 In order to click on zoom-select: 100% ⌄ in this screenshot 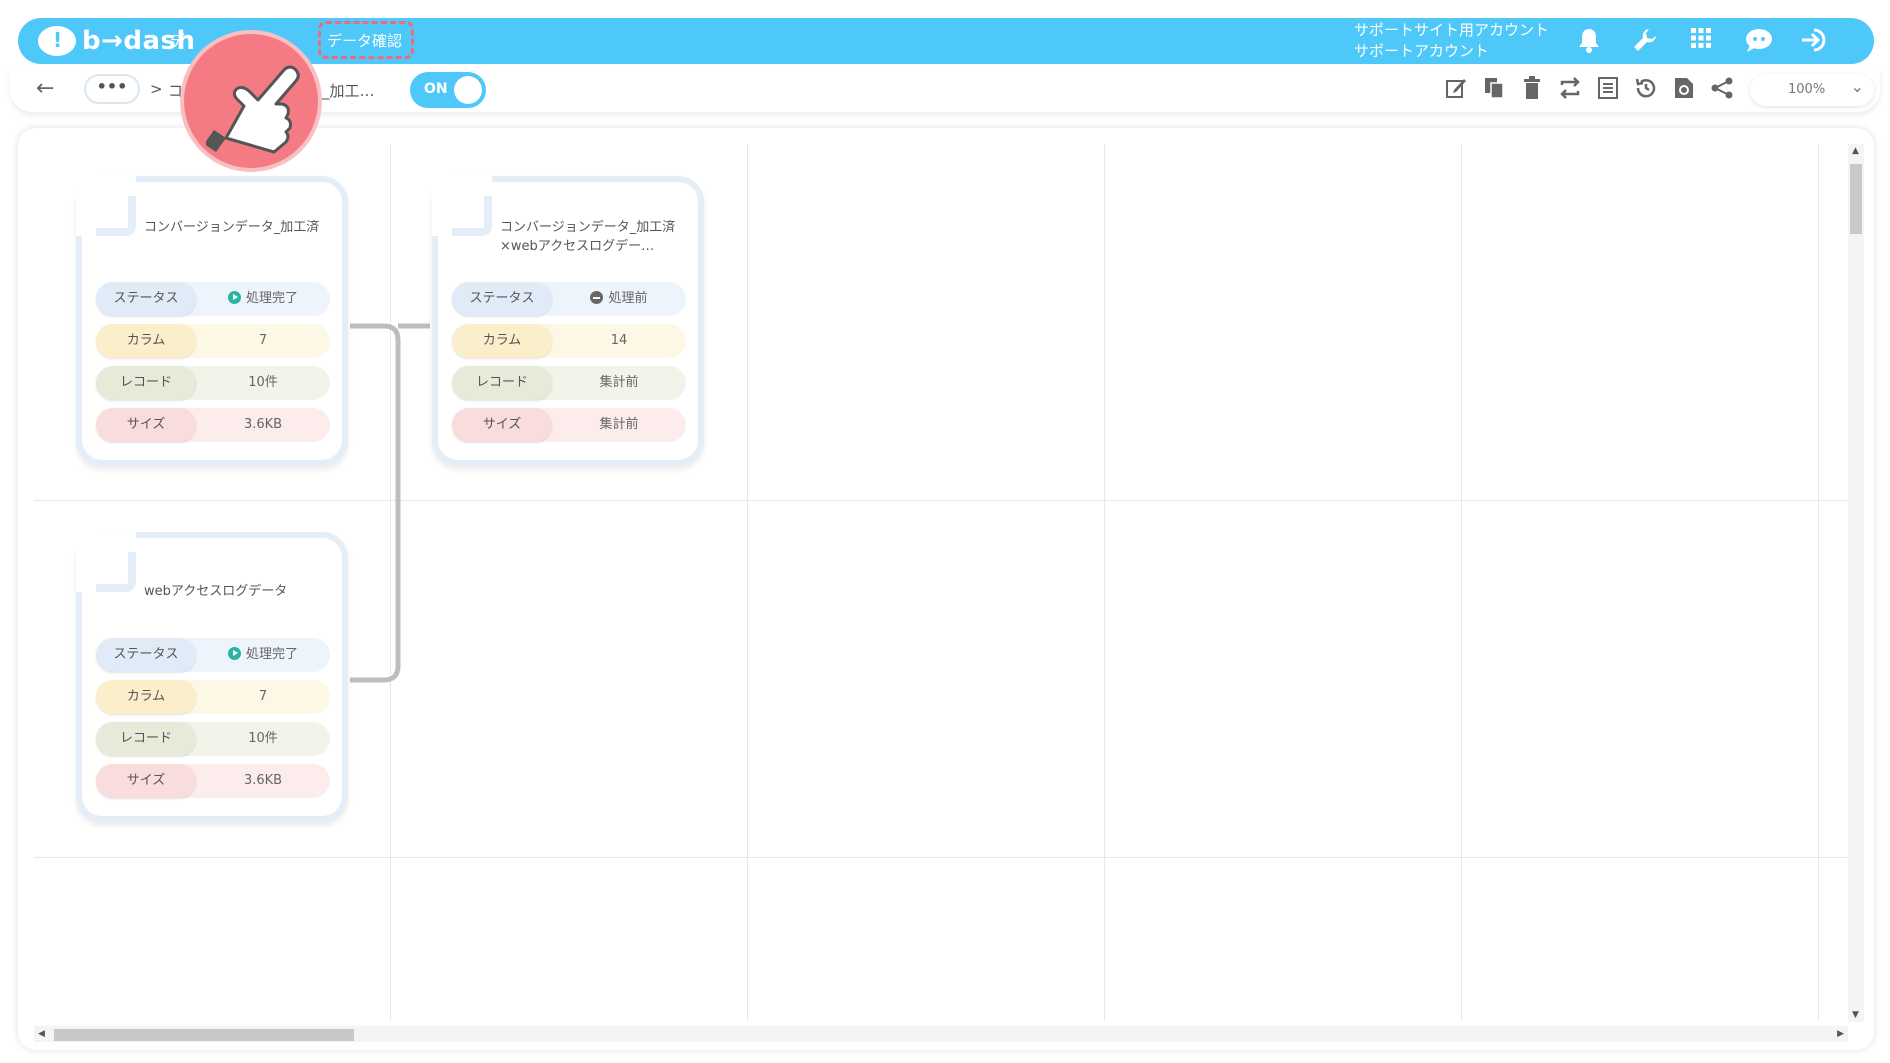, I will do `click(1812, 90)`.